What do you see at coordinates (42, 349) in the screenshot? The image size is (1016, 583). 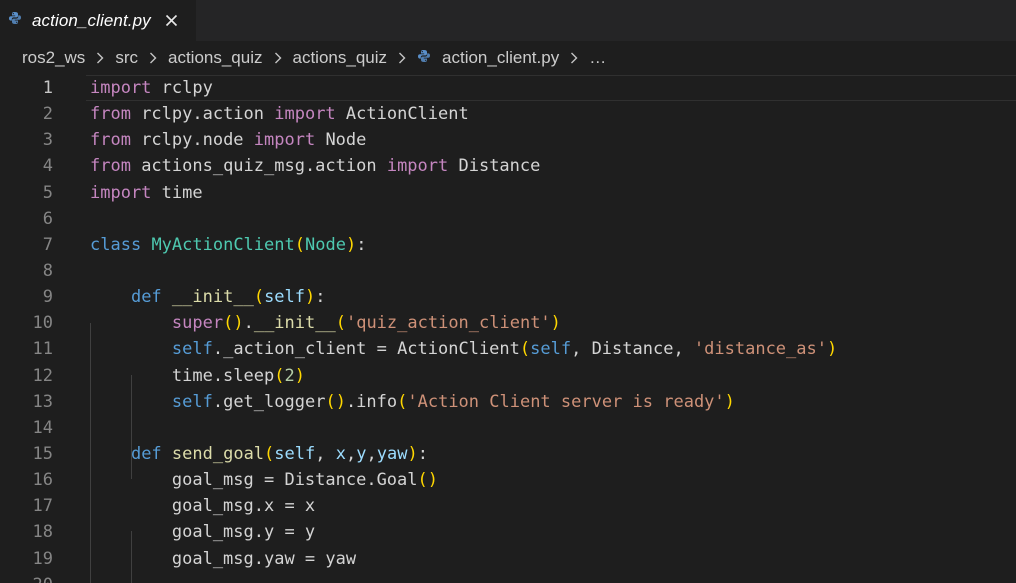 I see `line-number: 11` at bounding box center [42, 349].